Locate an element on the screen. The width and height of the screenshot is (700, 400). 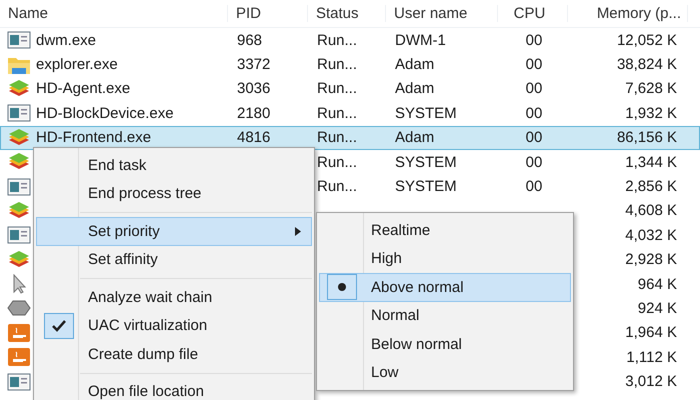
selected-row: HD-Frontend.exe 4816 Run... Adam 00 86,156 K is located at coordinates (350, 138).